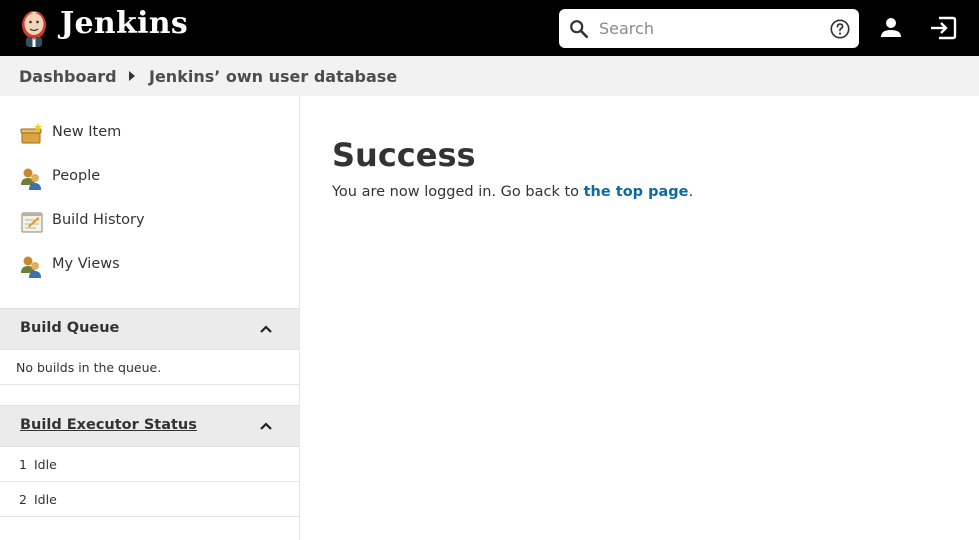 The image size is (979, 540). I want to click on breadcrumb-user-database: Jenkins’ own user database, so click(273, 76).